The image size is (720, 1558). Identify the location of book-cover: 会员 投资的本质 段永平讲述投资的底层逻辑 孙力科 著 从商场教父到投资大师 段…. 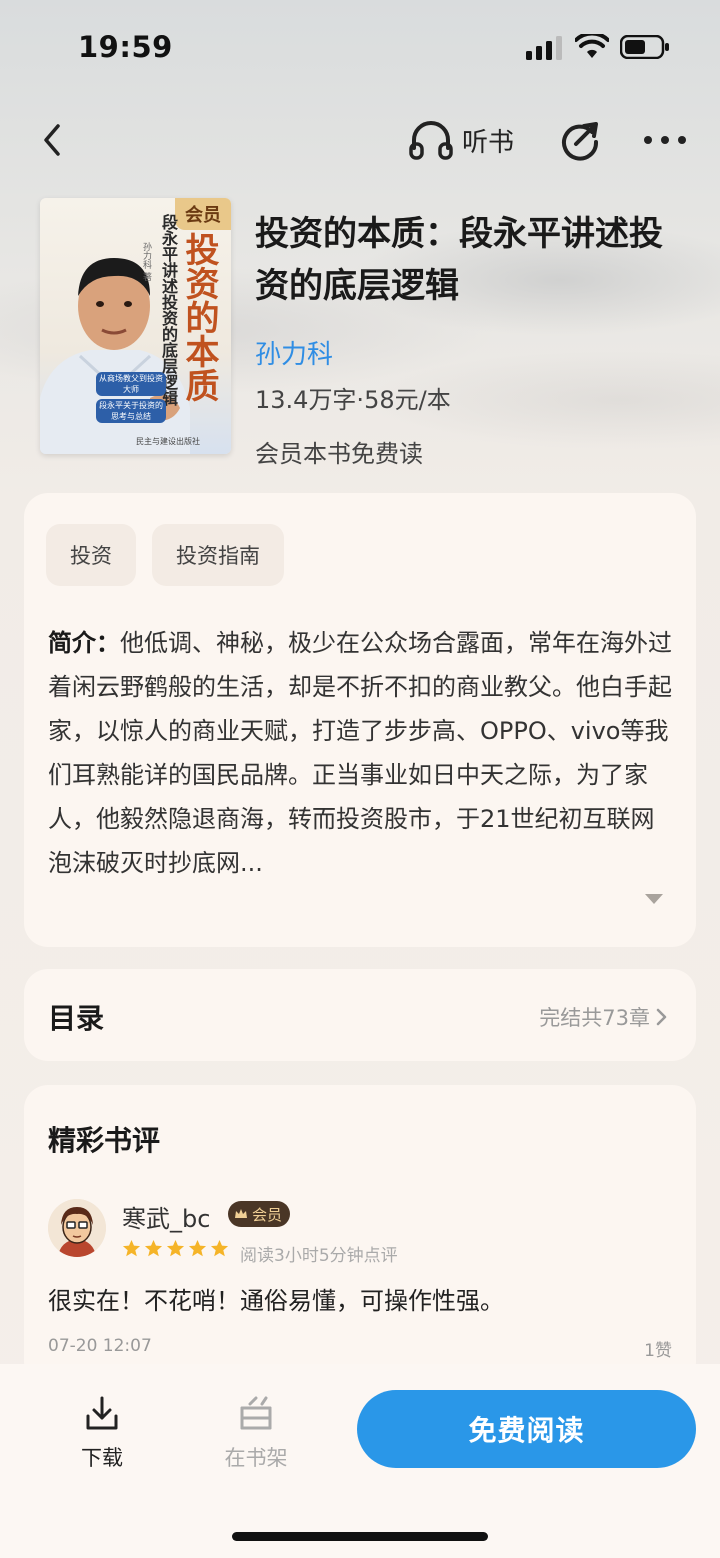
(135, 326).